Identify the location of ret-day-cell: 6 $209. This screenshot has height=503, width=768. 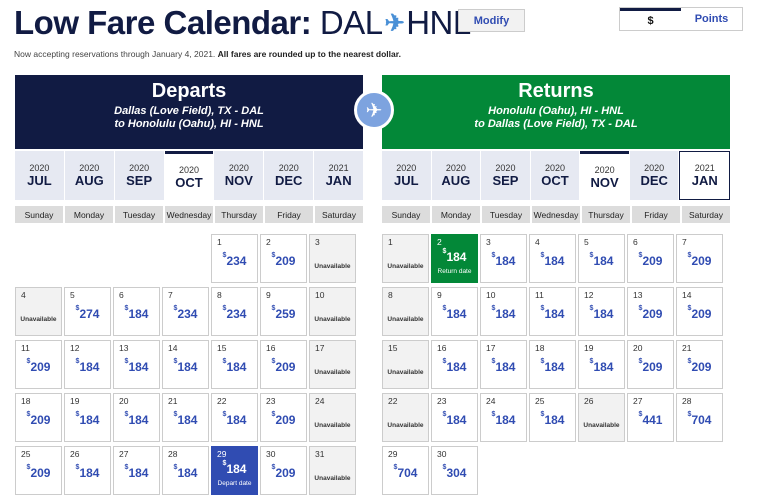
(650, 258).